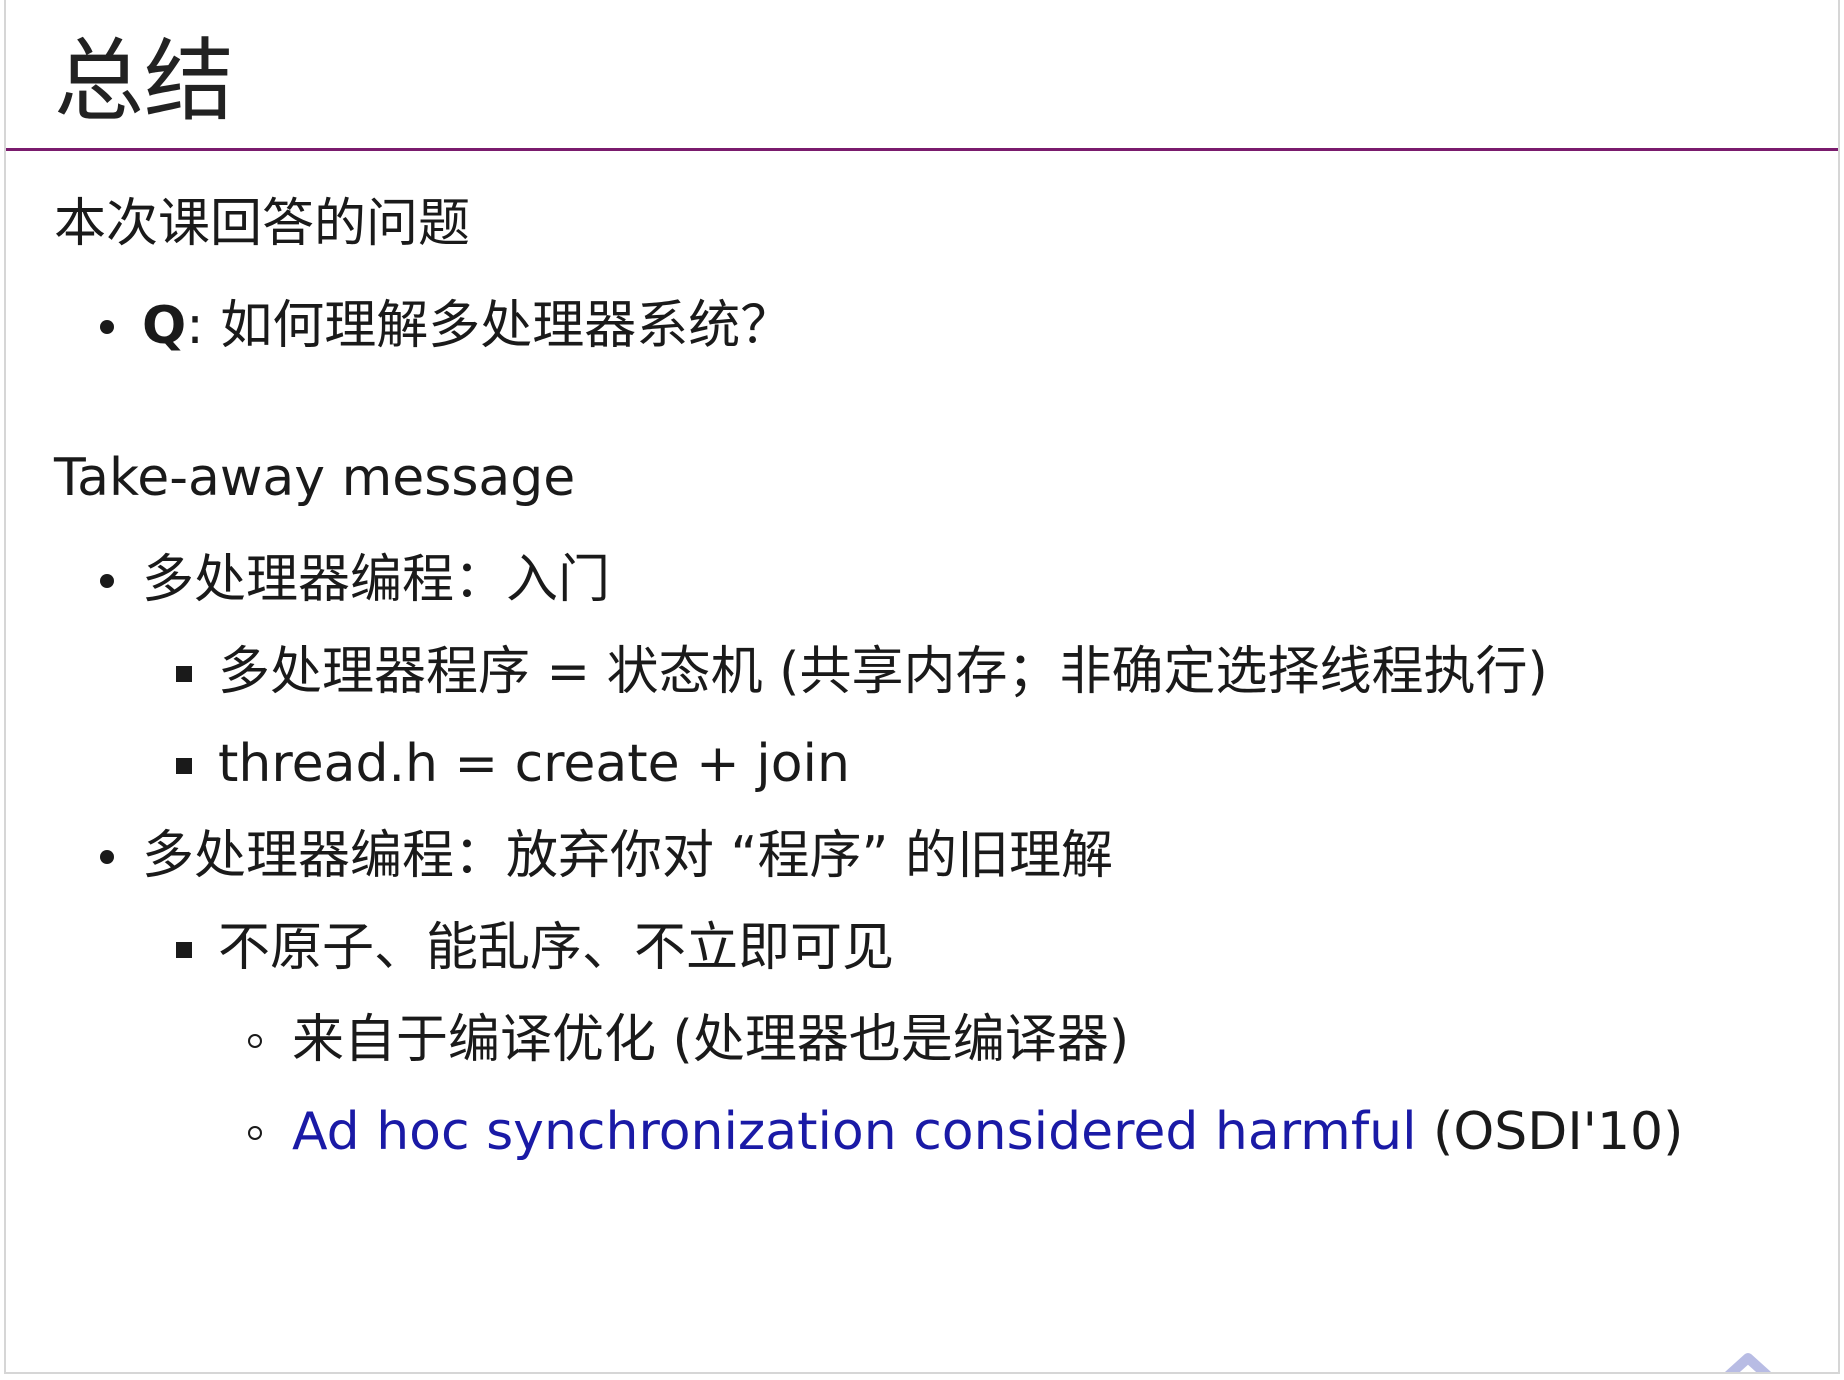 The image size is (1844, 1380). Describe the element at coordinates (926, 580) in the screenshot. I see `list-item-point-1: 多处理器编程：入门` at that location.